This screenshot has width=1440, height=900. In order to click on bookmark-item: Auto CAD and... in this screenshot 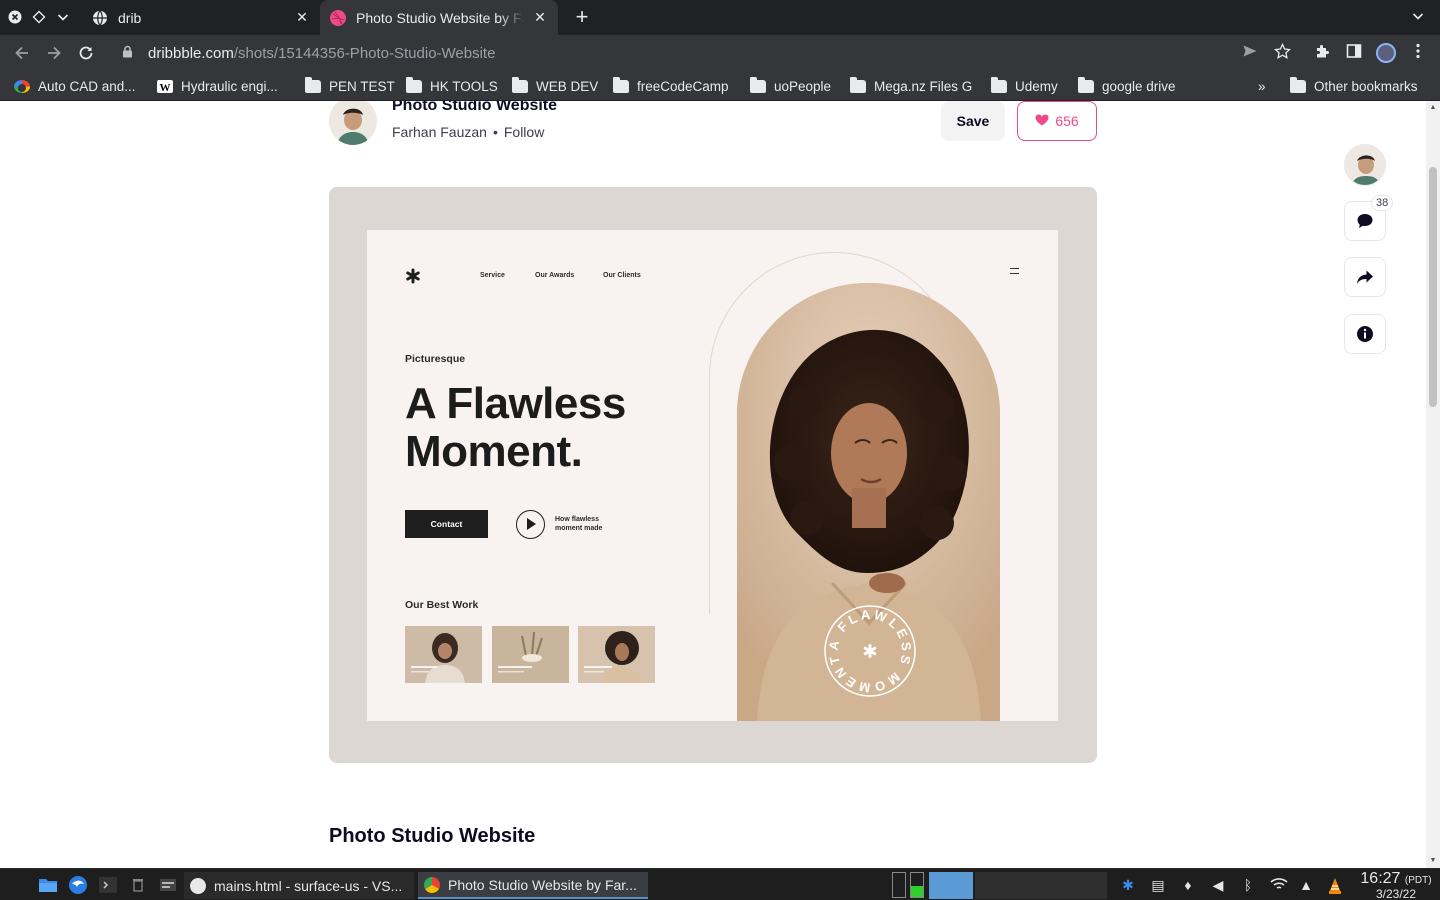, I will do `click(75, 86)`.